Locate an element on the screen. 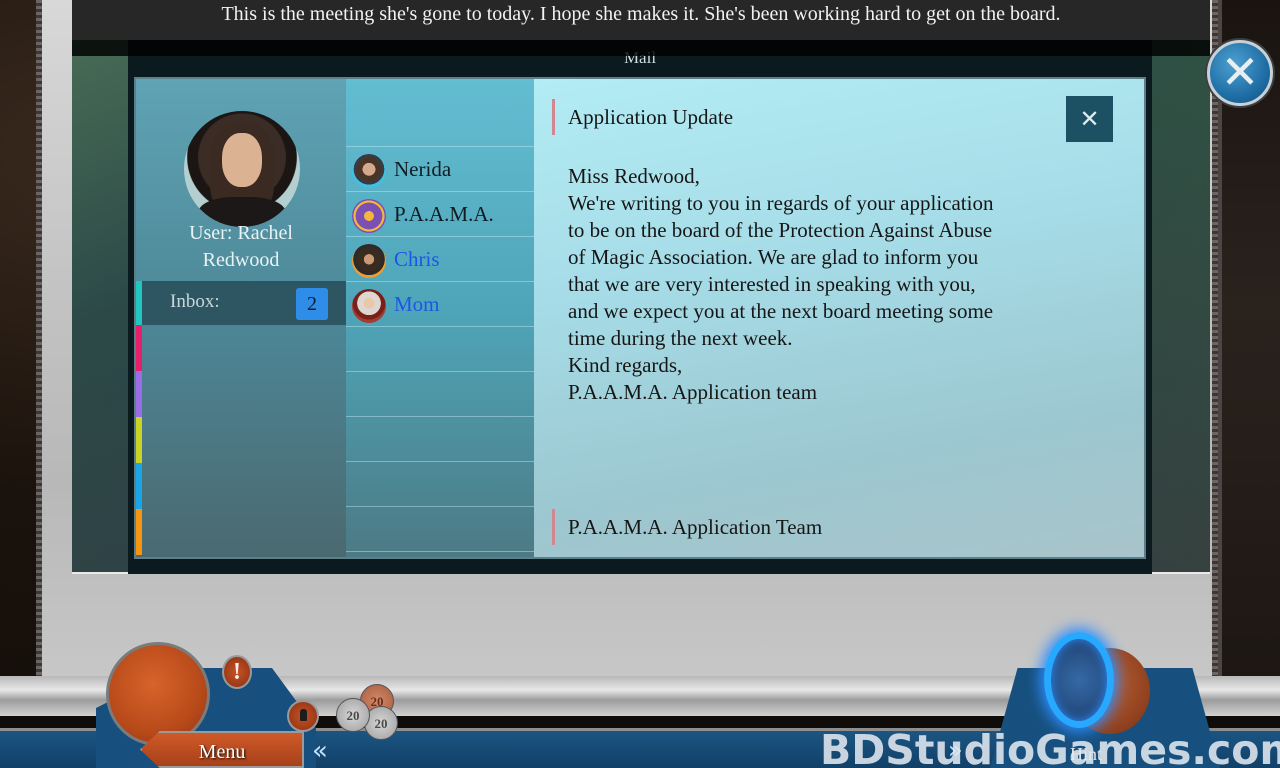 This screenshot has width=1280, height=768. contact-list: Nerida P.A.A.M.A. Chris Mom is located at coordinates (440, 318).